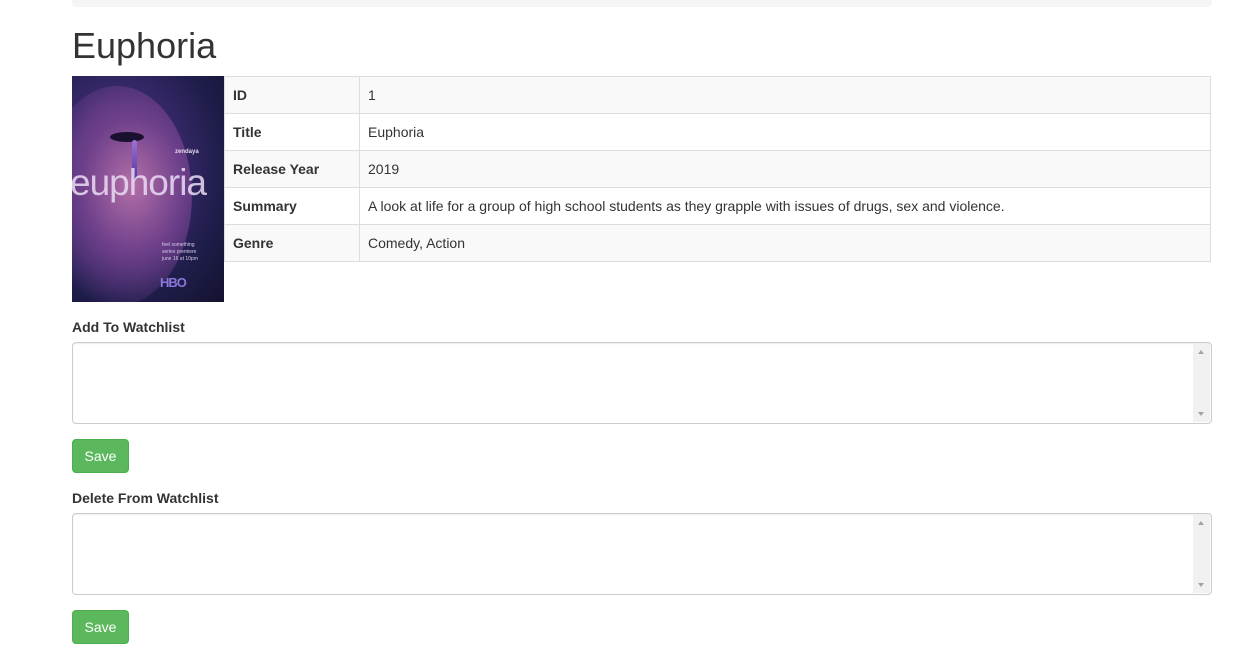 The height and width of the screenshot is (653, 1253). What do you see at coordinates (642, 3) in the screenshot?
I see `top-navbar-strip` at bounding box center [642, 3].